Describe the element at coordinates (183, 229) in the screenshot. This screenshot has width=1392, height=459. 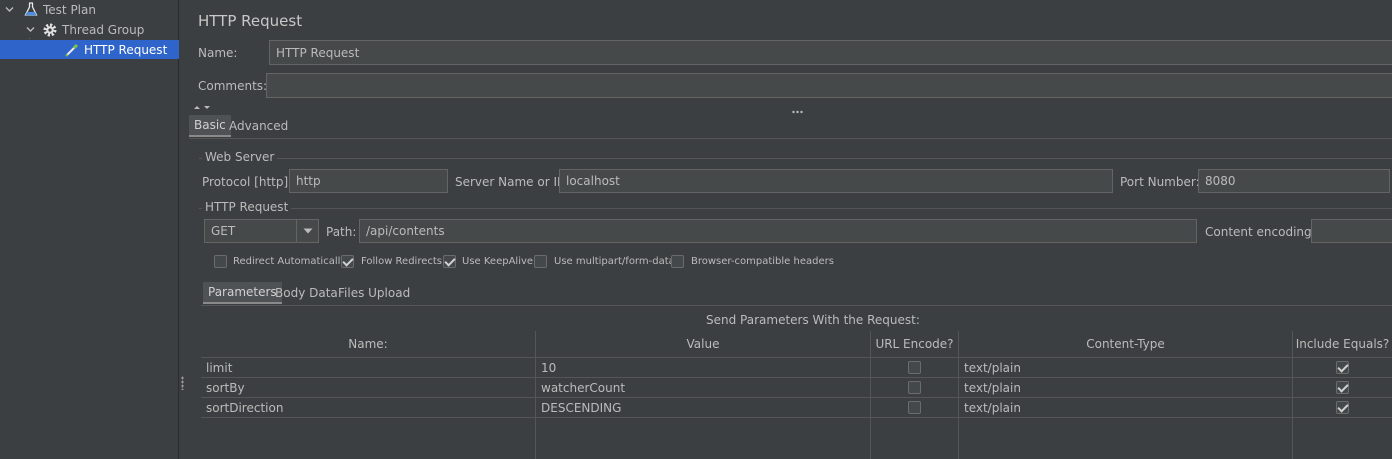
I see `panel-splitter` at that location.